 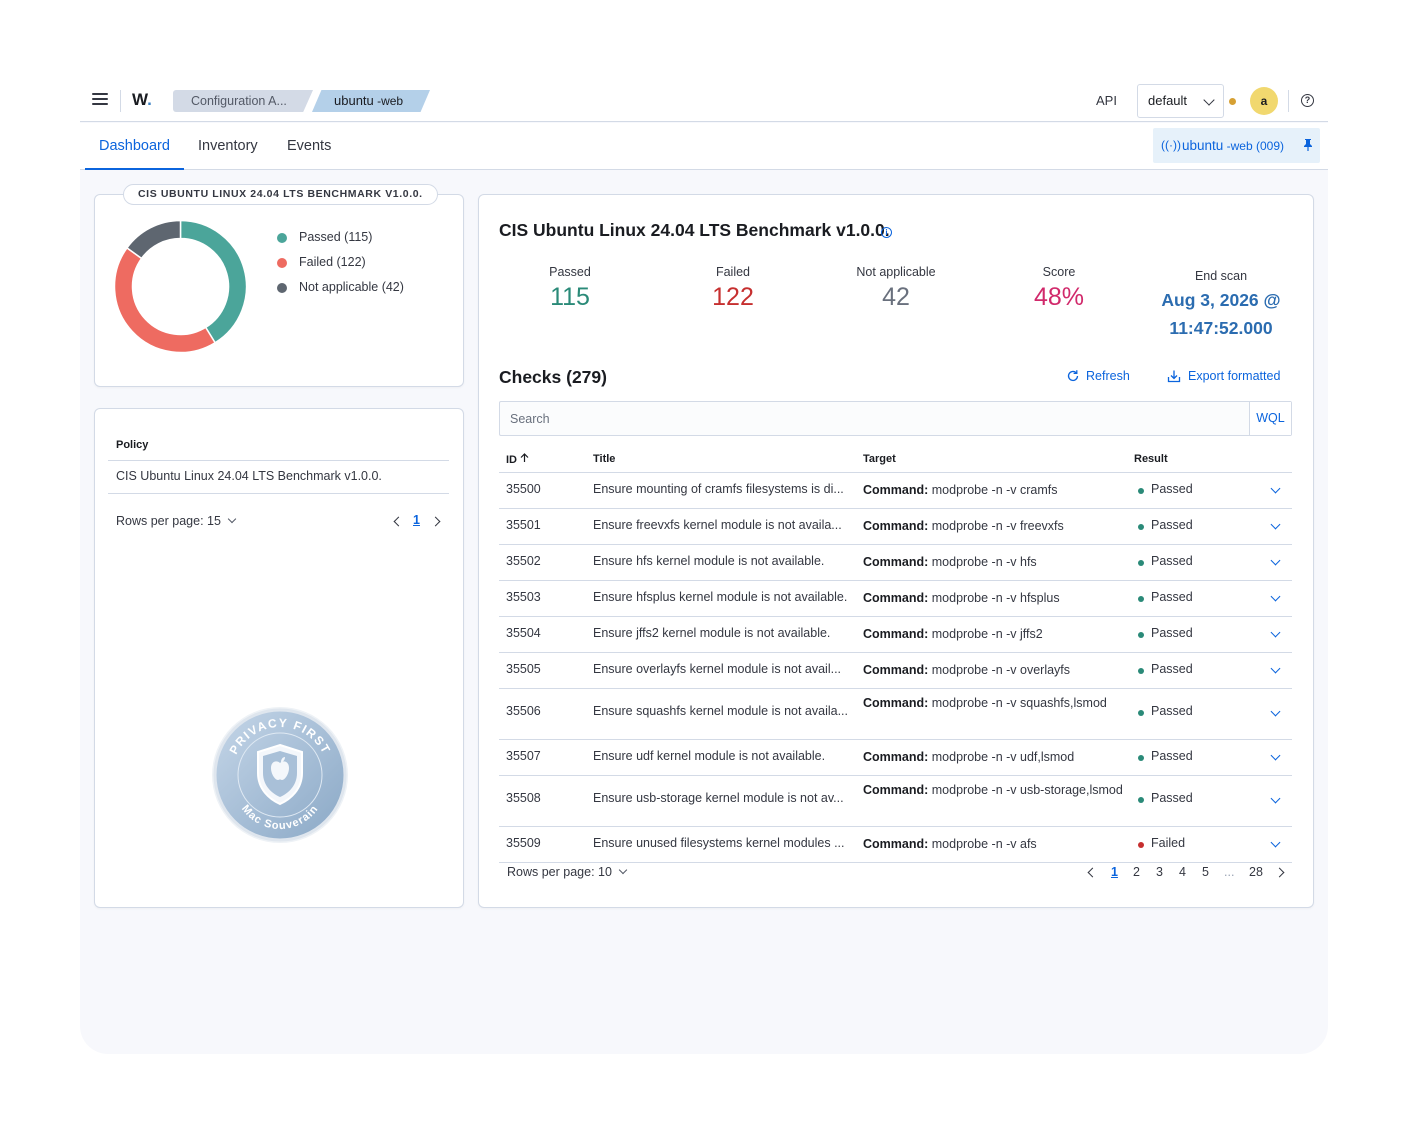 What do you see at coordinates (733, 272) in the screenshot?
I see `stat-label: Failed` at bounding box center [733, 272].